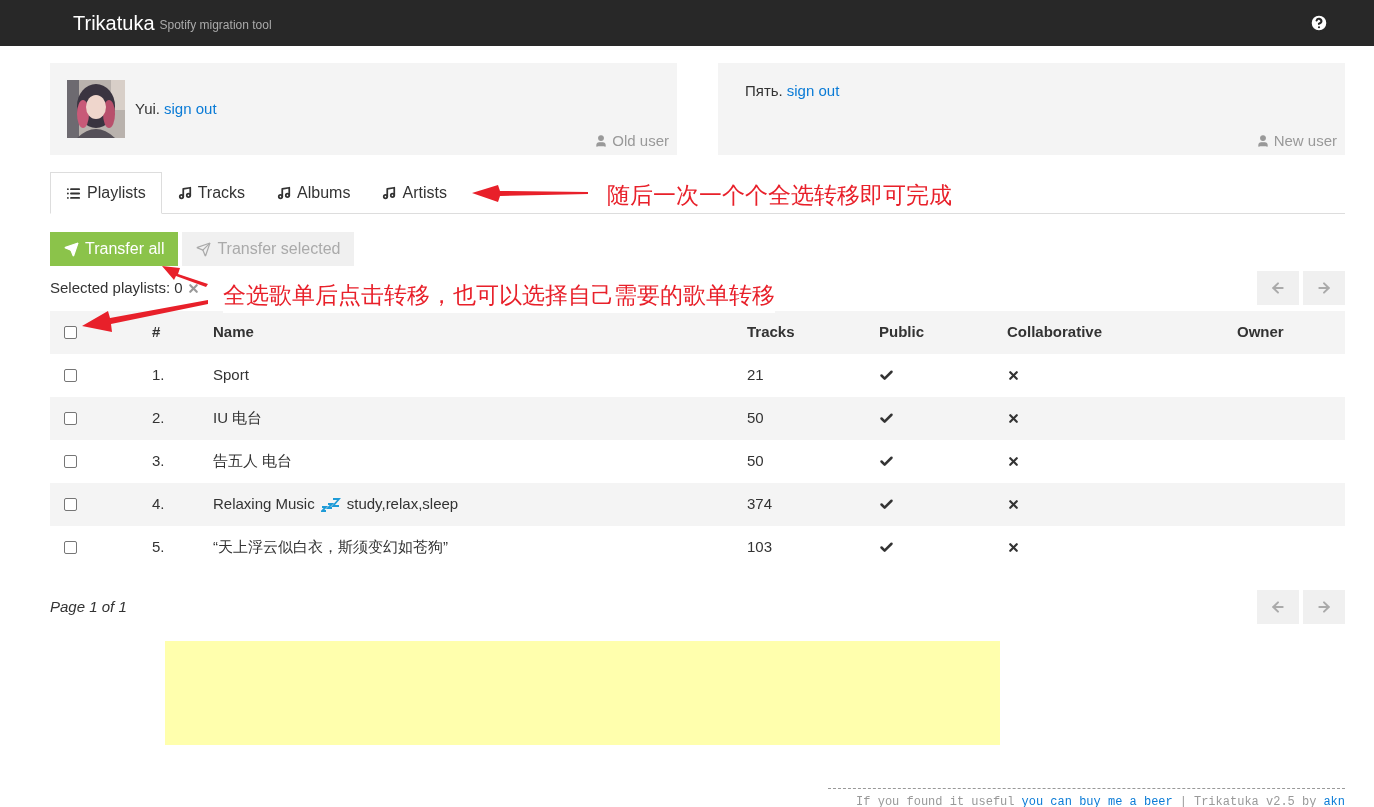  What do you see at coordinates (193, 288) in the screenshot?
I see `clear-icon` at bounding box center [193, 288].